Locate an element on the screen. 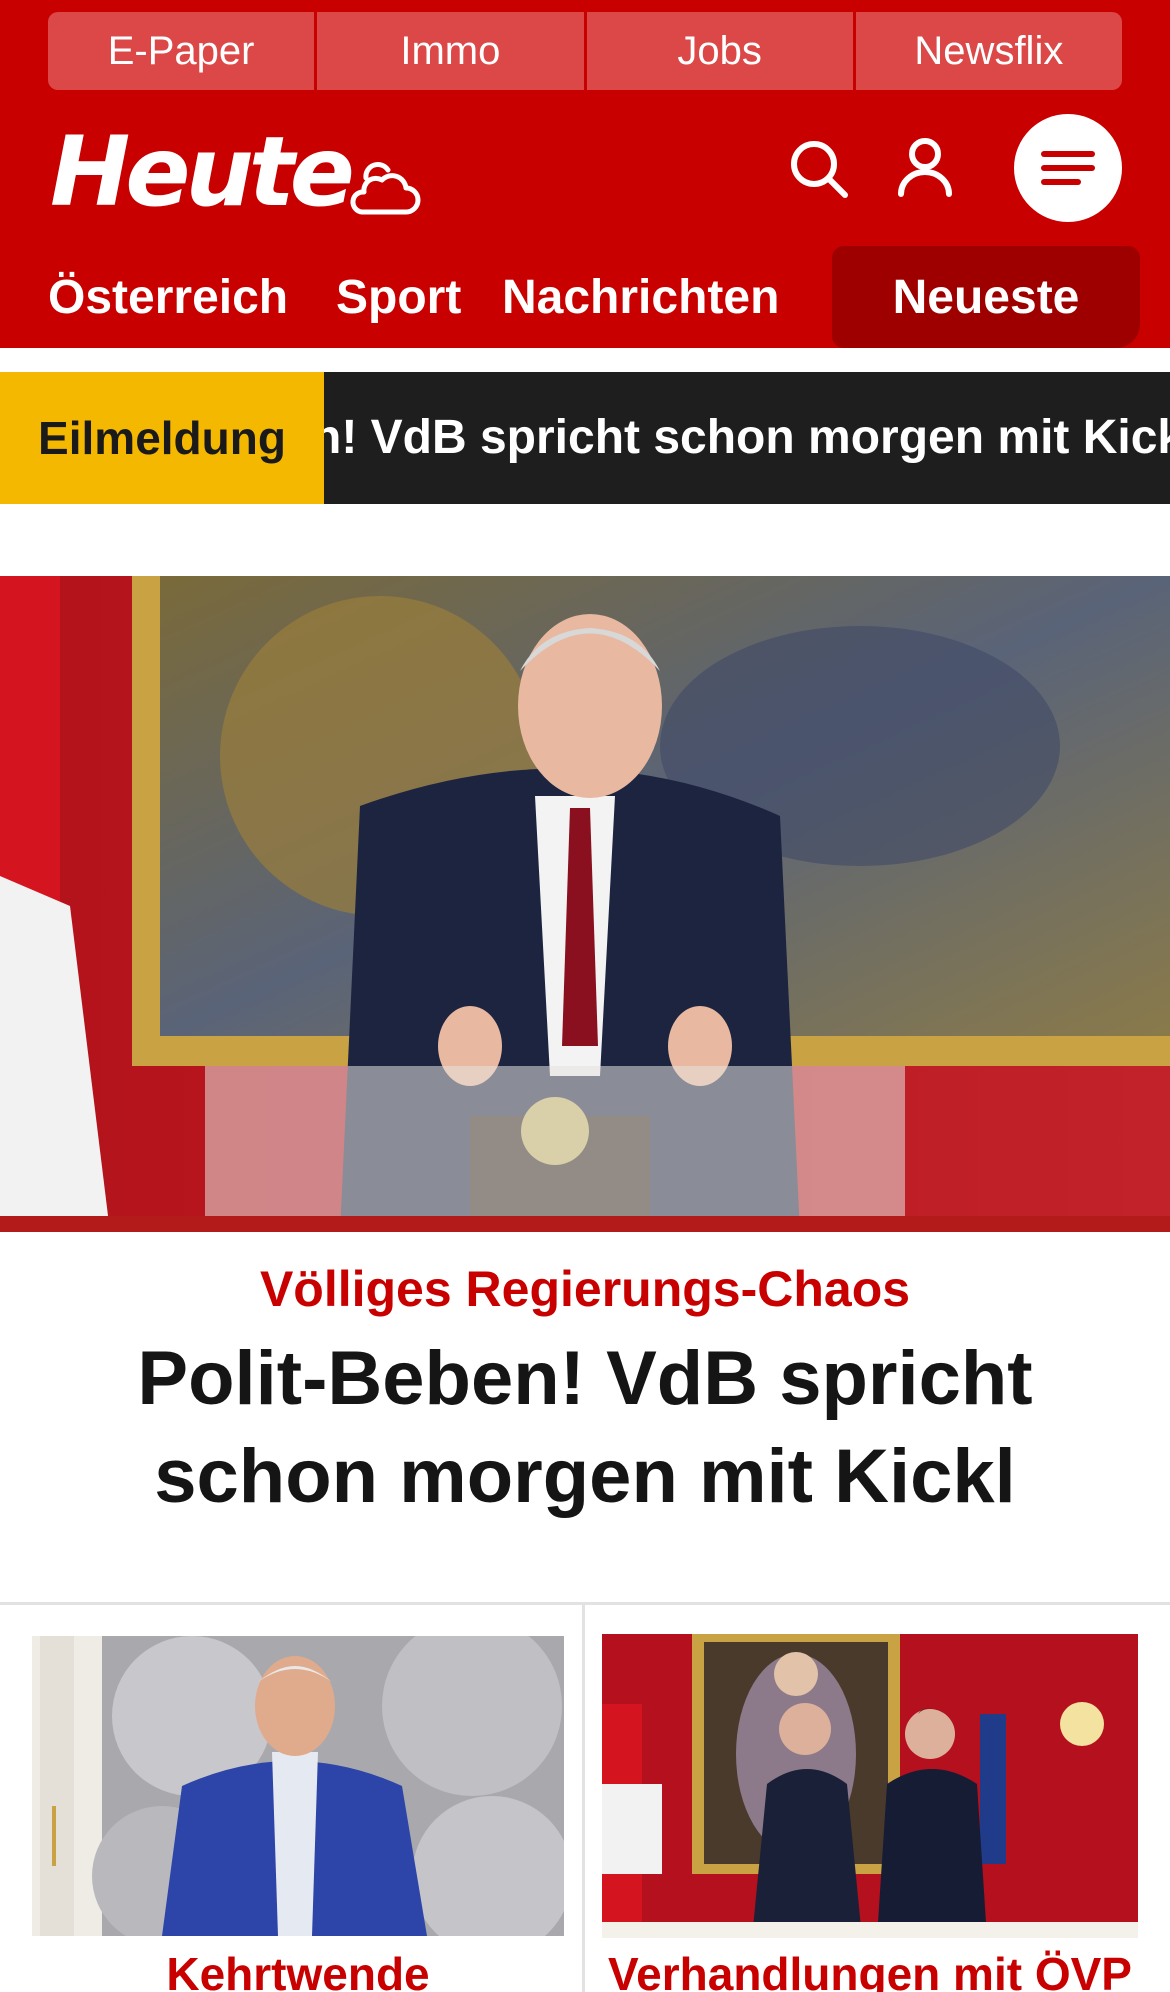  site-logo: Heute is located at coordinates (202, 172).